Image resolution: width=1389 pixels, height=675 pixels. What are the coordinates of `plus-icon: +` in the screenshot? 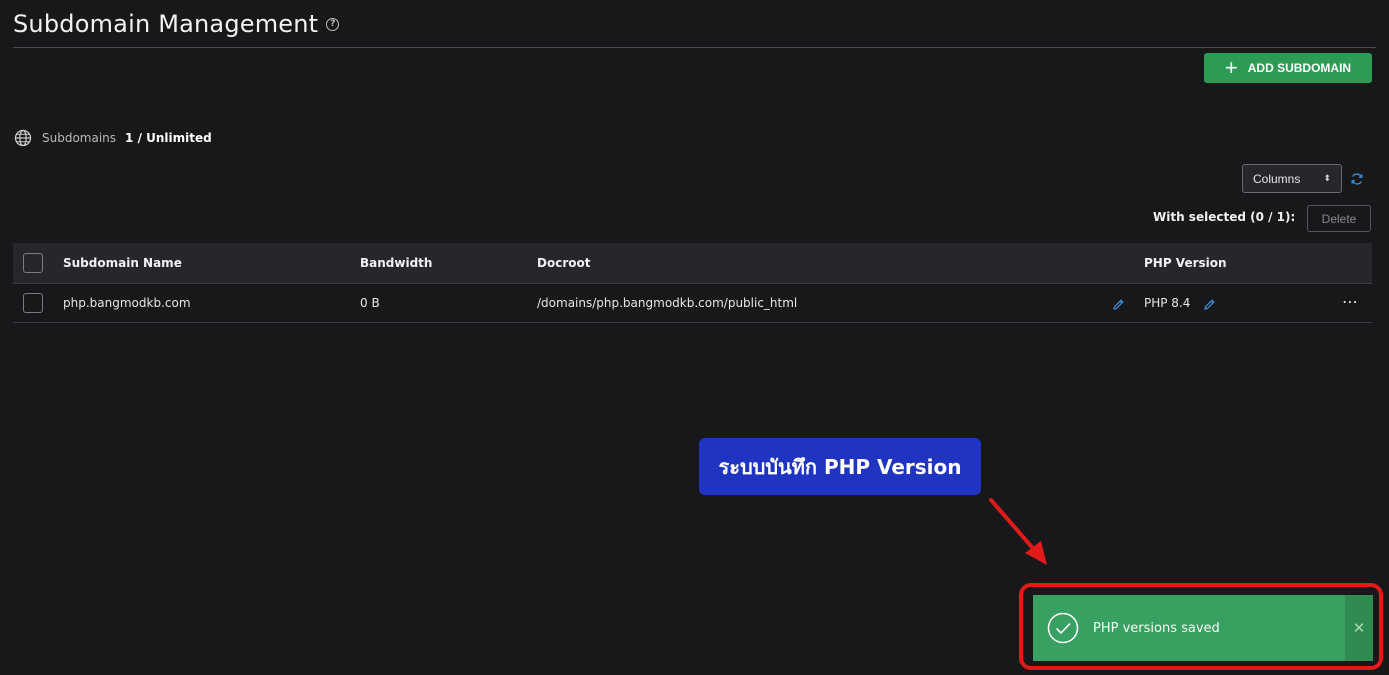 It's located at (1231, 67).